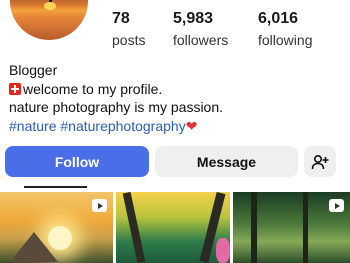  I want to click on following-stat: 6,016 following, so click(285, 29).